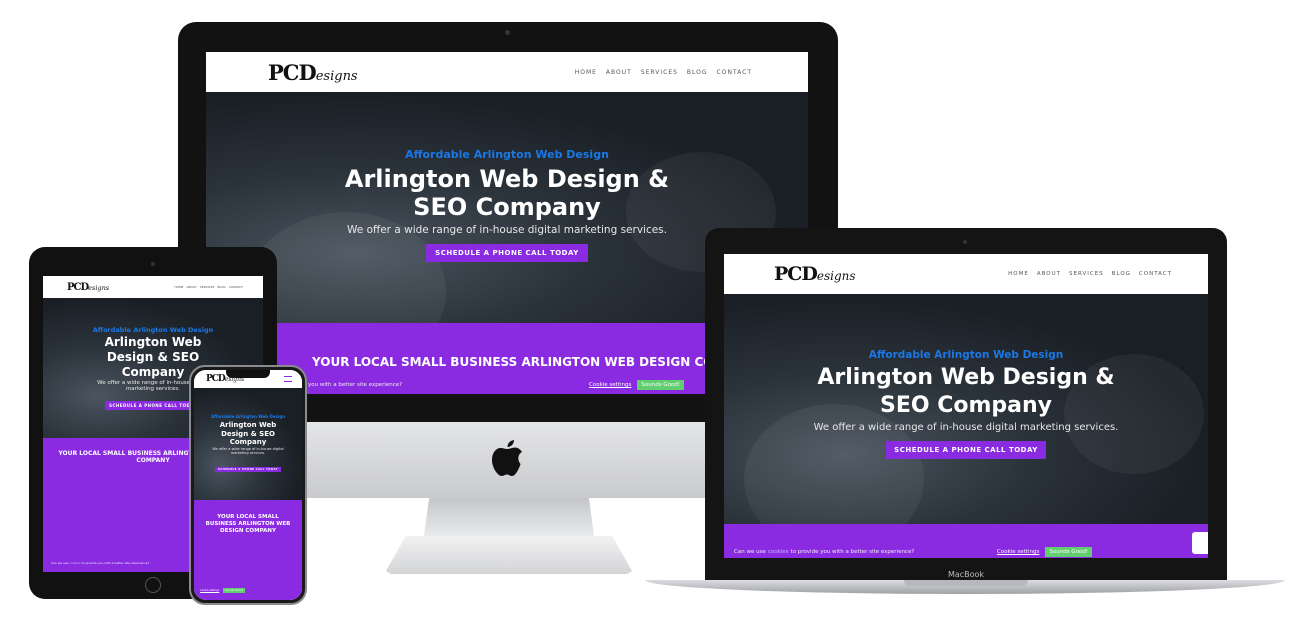 The height and width of the screenshot is (622, 1316). Describe the element at coordinates (248, 517) in the screenshot. I see `section-heading-line-1: YOUR LOCAL SMALL` at that location.